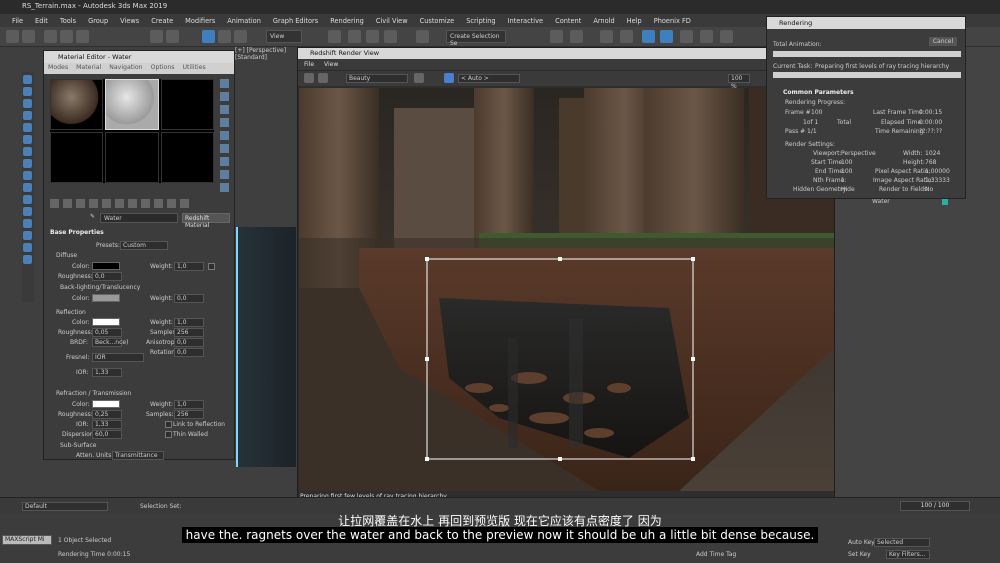 This screenshot has height=563, width=1000. Describe the element at coordinates (706, 36) in the screenshot. I see `render-icon` at that location.